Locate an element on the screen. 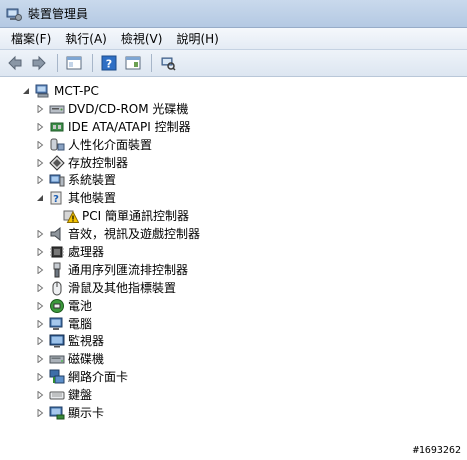 This screenshot has height=460, width=467. watermark-text: #1693262 is located at coordinates (436, 450).